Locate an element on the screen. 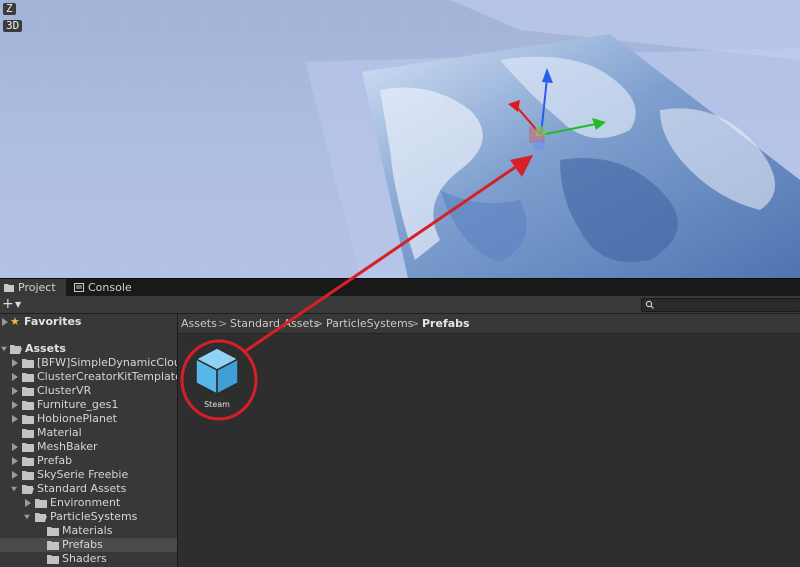 This screenshot has width=800, height=567. tree-item-hobioneplanet: HobionePlanet is located at coordinates (88, 419).